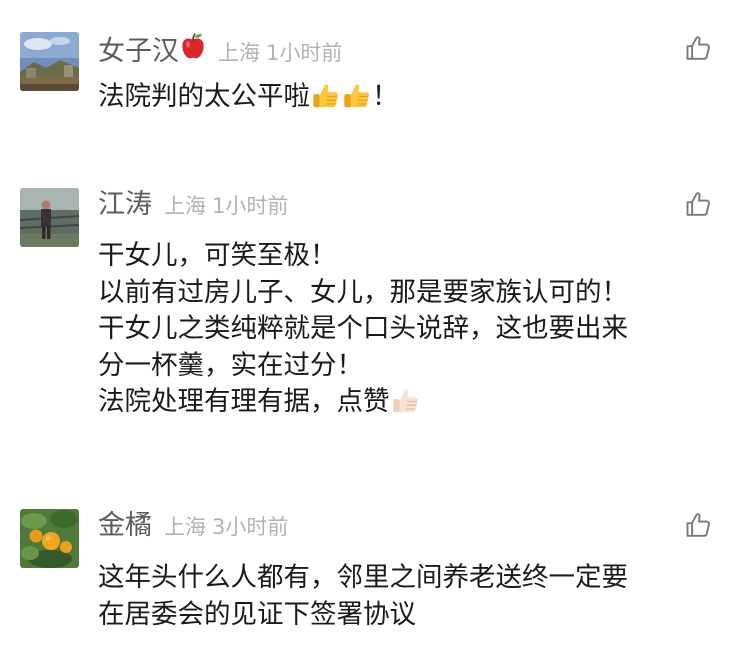  What do you see at coordinates (257, 614) in the screenshot?
I see `comment-line: 在居委会的见证下签署协议` at bounding box center [257, 614].